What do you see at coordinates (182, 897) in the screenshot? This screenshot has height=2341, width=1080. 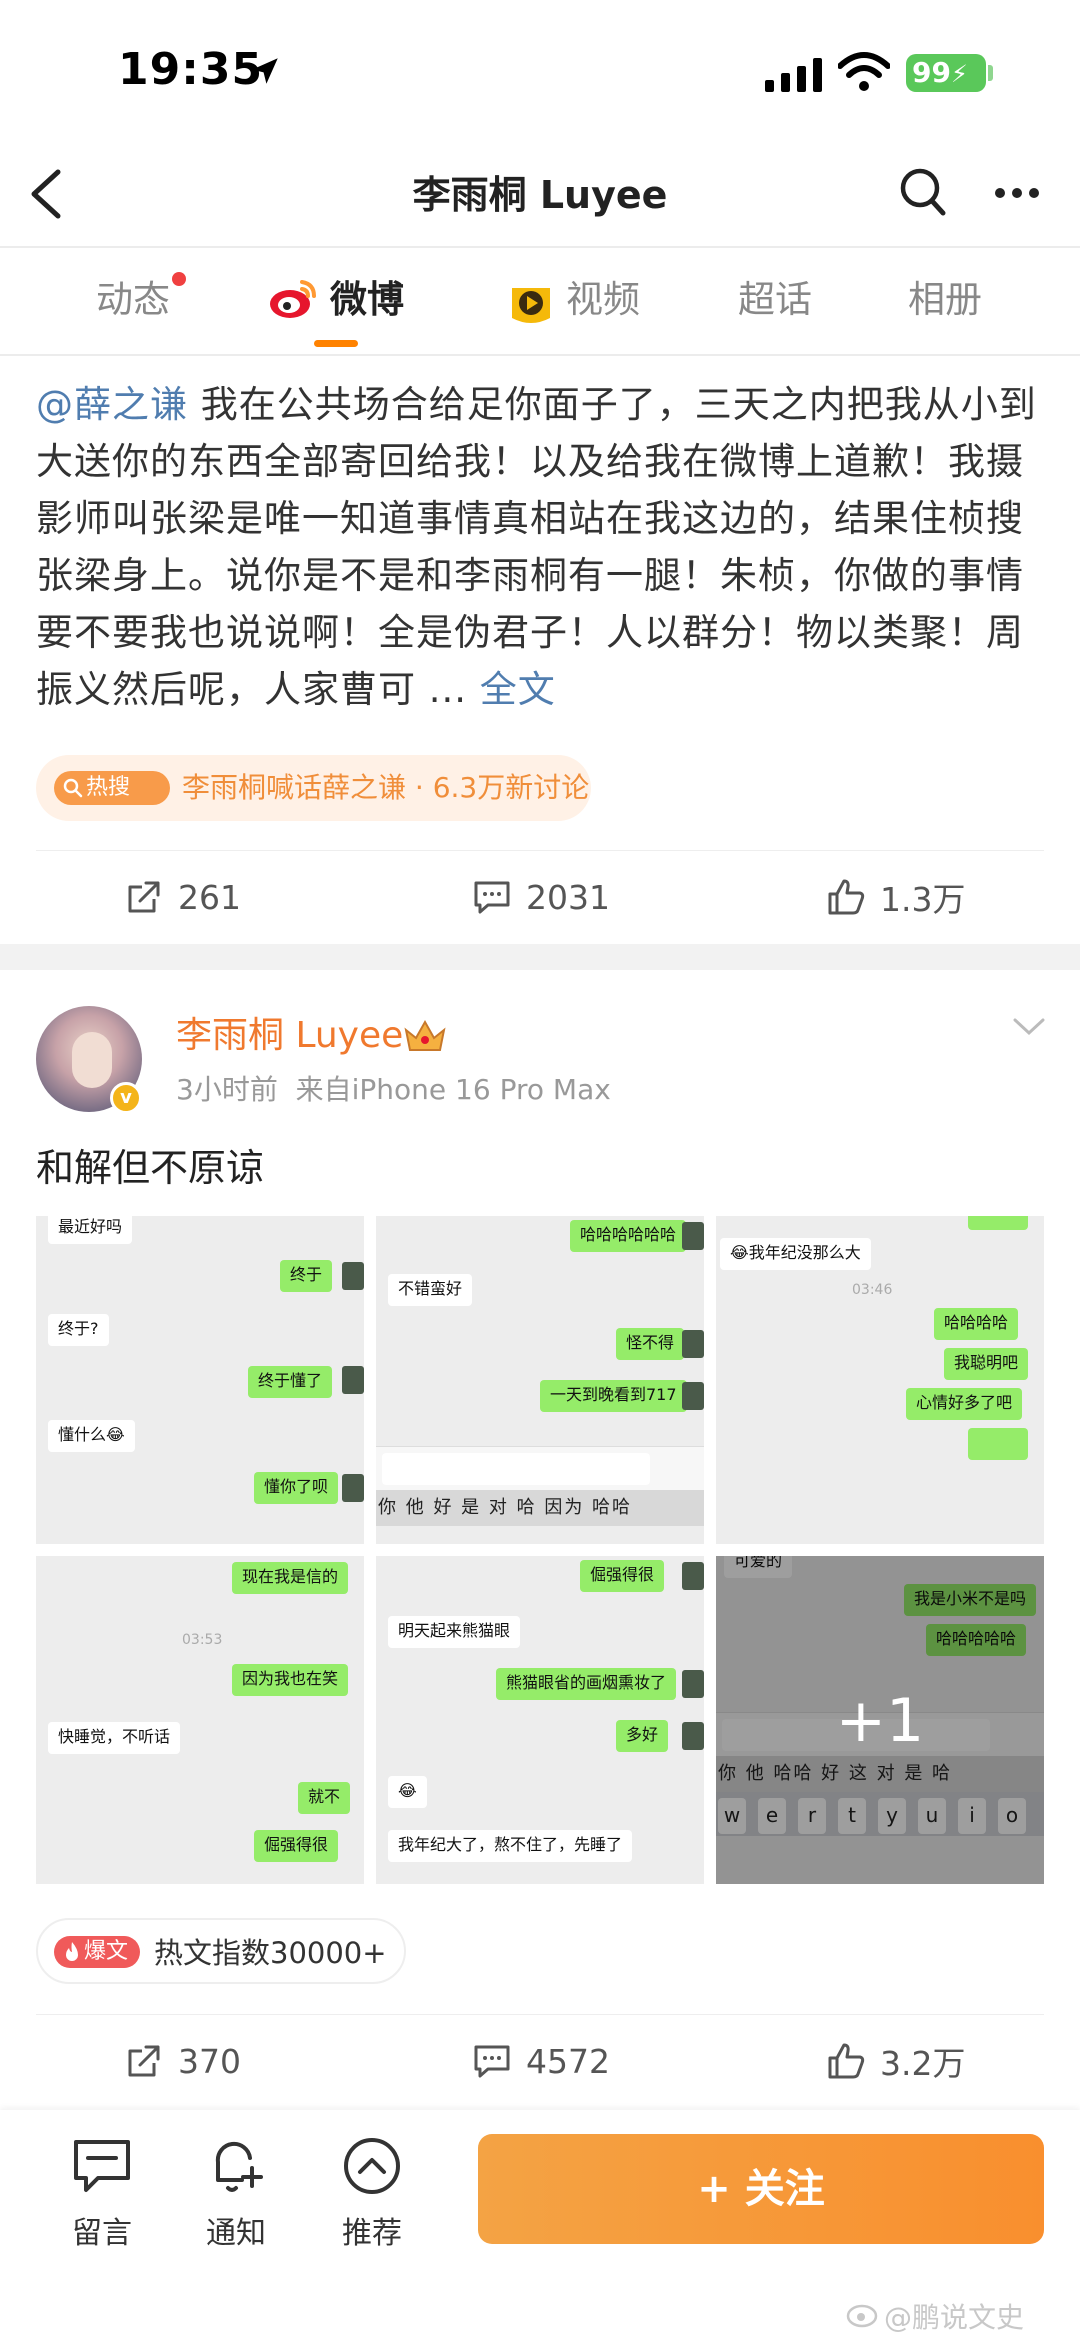 I see `share-button: 261` at bounding box center [182, 897].